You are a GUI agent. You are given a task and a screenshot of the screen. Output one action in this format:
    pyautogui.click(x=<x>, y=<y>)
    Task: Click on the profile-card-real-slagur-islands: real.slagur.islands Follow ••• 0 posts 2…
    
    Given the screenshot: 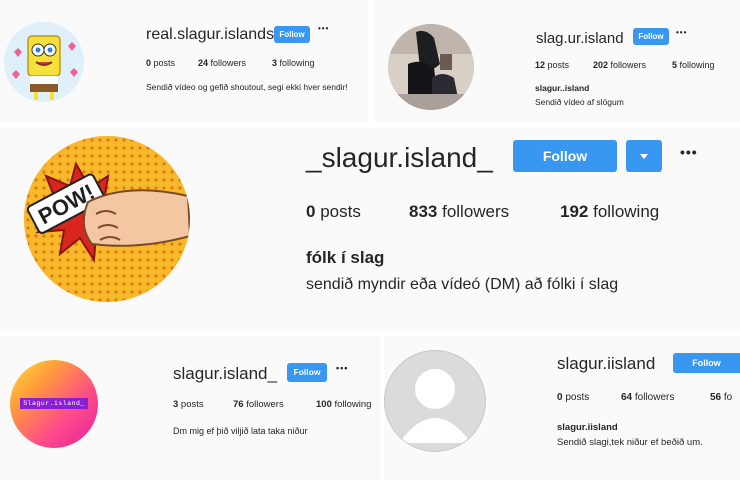 What is the action you would take?
    pyautogui.click(x=184, y=61)
    